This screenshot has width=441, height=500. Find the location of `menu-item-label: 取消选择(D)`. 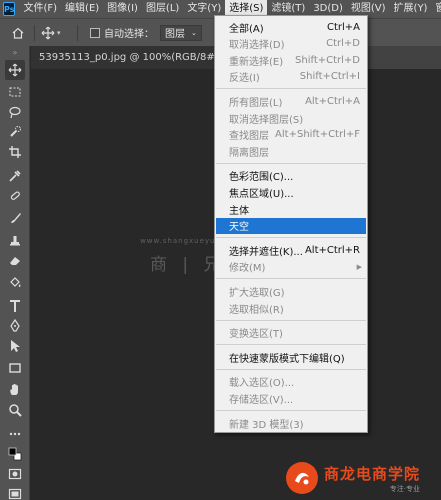

menu-item-label: 取消选择(D) is located at coordinates (257, 46).